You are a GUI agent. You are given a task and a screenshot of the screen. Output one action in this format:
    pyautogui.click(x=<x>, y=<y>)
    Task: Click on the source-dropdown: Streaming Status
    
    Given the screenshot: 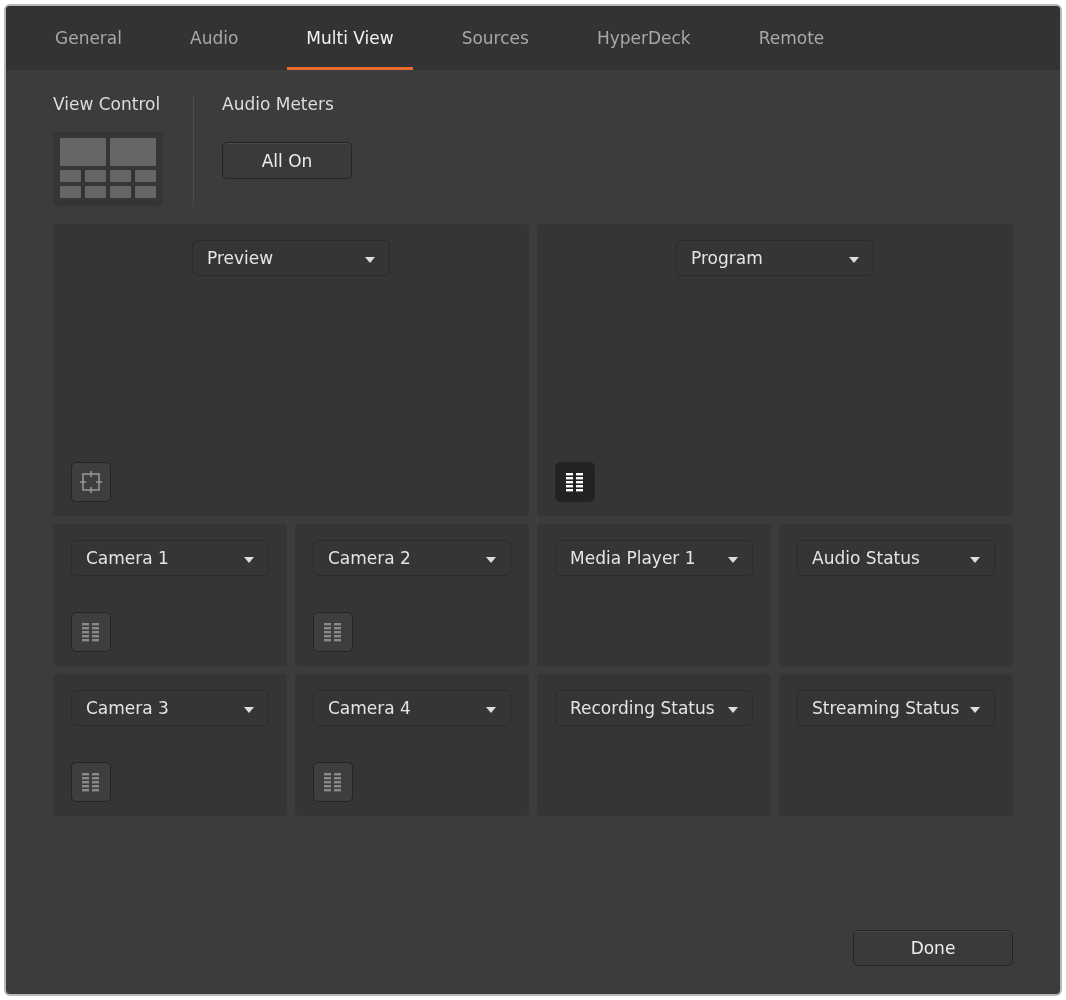 What is the action you would take?
    pyautogui.click(x=896, y=708)
    